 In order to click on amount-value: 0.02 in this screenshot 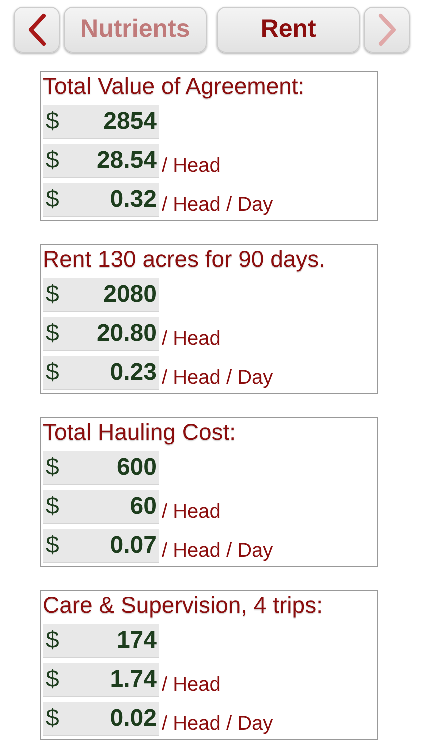, I will do `click(133, 719)`.